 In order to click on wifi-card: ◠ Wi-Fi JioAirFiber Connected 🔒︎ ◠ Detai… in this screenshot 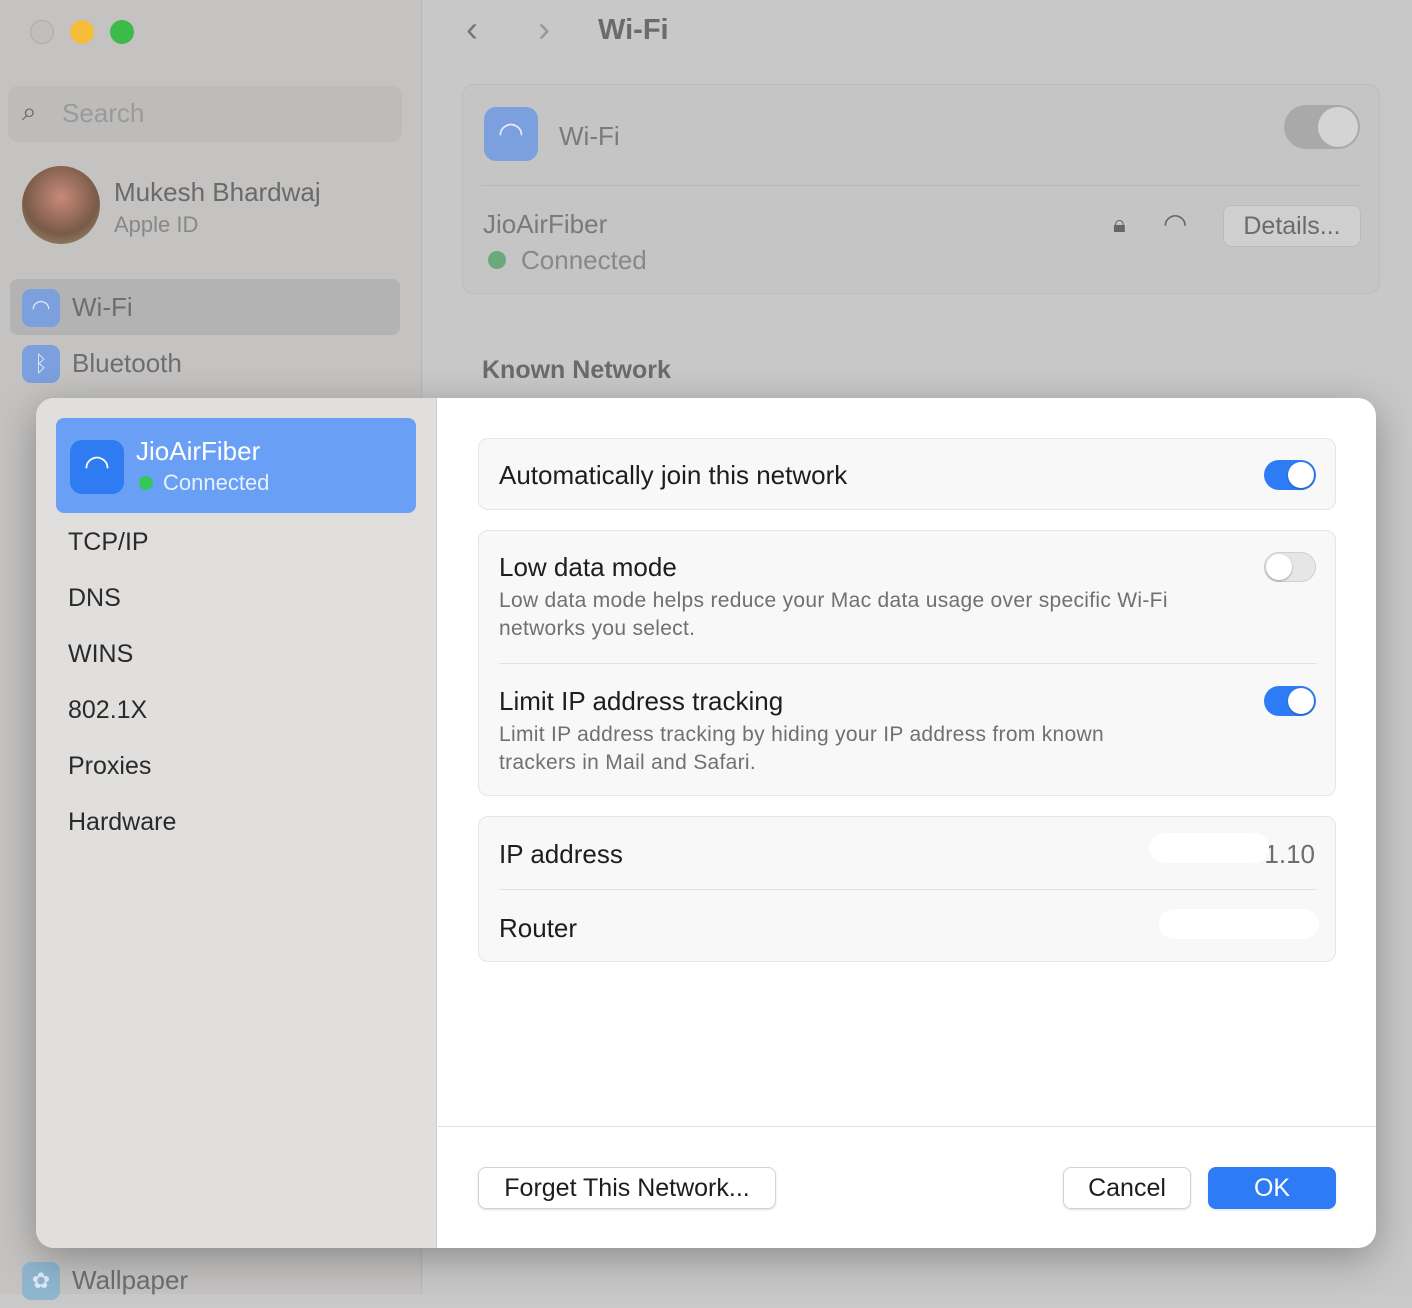, I will do `click(921, 189)`.